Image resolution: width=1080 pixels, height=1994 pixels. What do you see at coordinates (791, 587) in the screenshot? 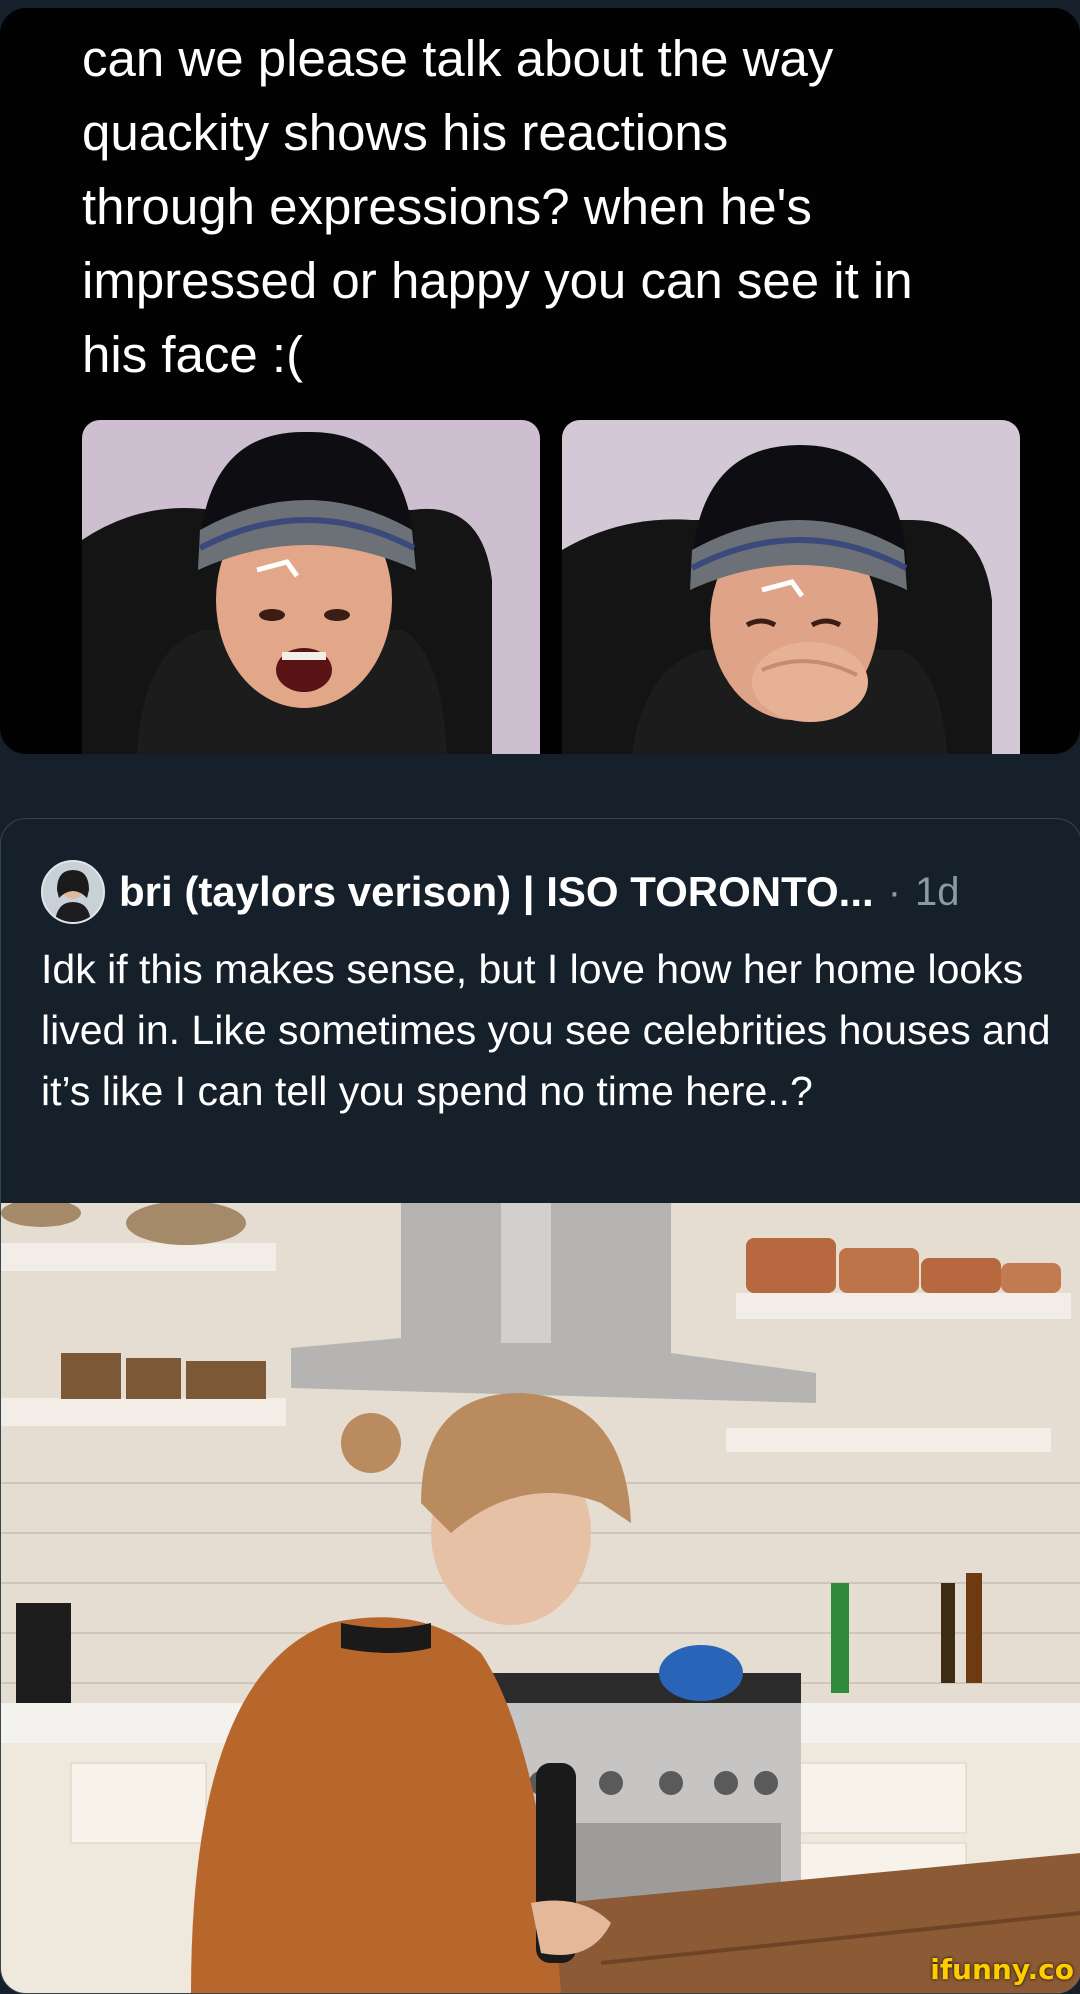
I see `reaction-image-covering-mouth` at bounding box center [791, 587].